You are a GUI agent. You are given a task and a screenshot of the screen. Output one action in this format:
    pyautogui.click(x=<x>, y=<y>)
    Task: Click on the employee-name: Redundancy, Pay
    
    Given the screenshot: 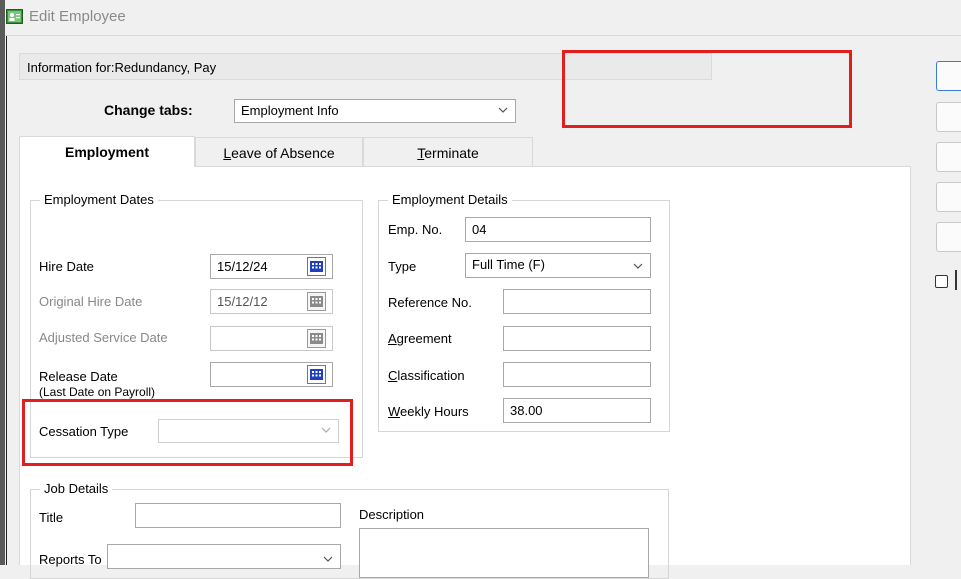 What is the action you would take?
    pyautogui.click(x=165, y=67)
    